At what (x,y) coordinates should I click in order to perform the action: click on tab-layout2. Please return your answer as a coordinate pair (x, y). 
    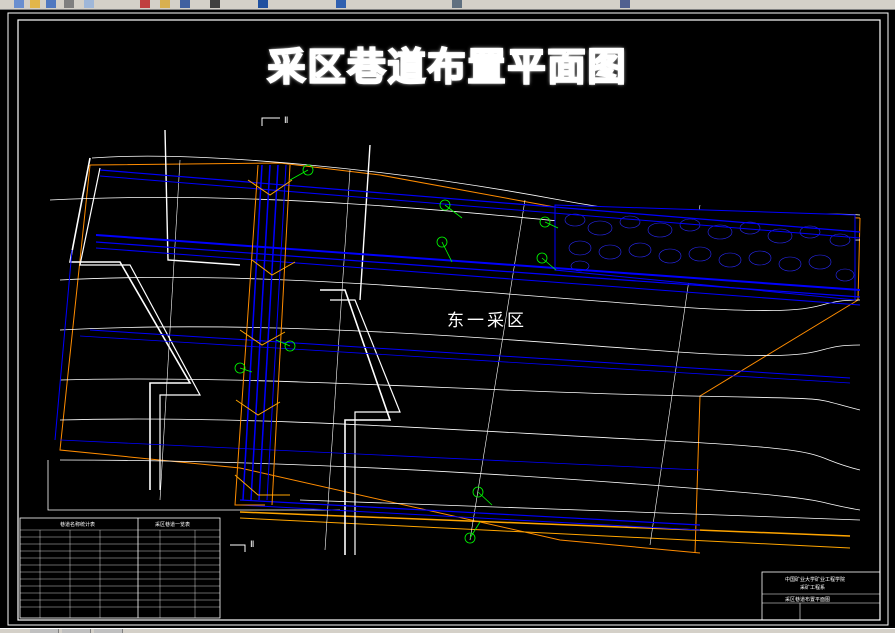
    Looking at the image, I should click on (108, 631).